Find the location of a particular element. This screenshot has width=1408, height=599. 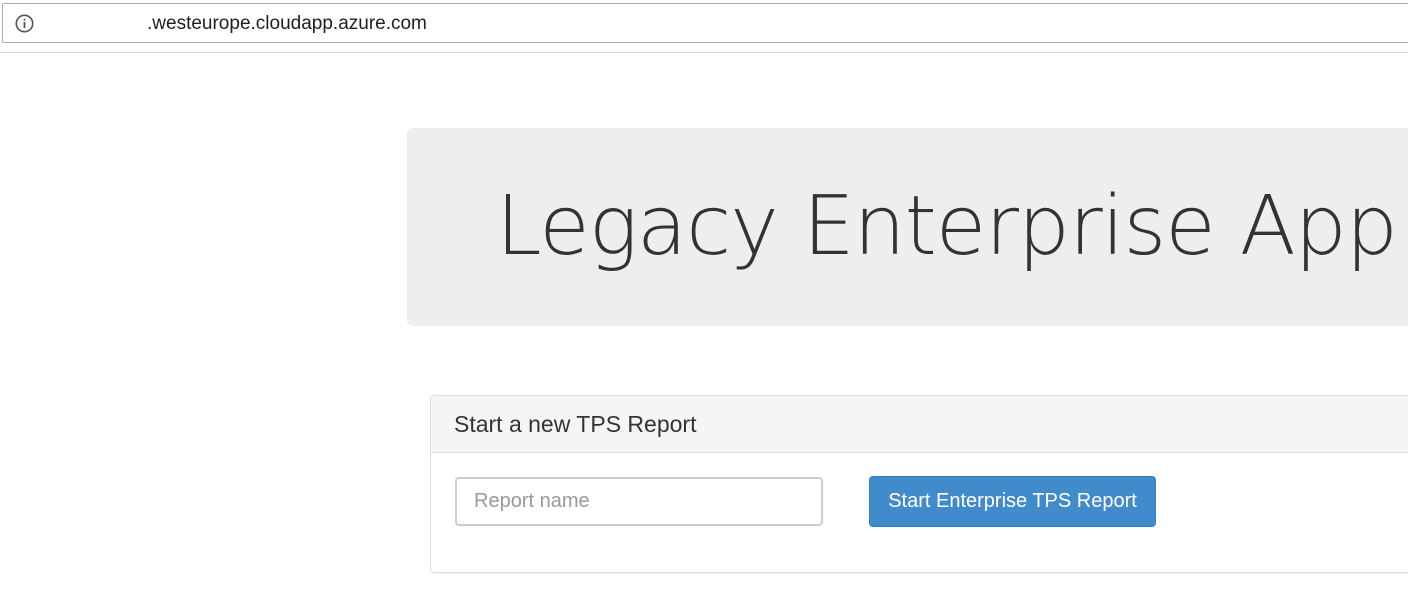

address-bar: .westeurope.cloudapp.azure.com is located at coordinates (705, 23).